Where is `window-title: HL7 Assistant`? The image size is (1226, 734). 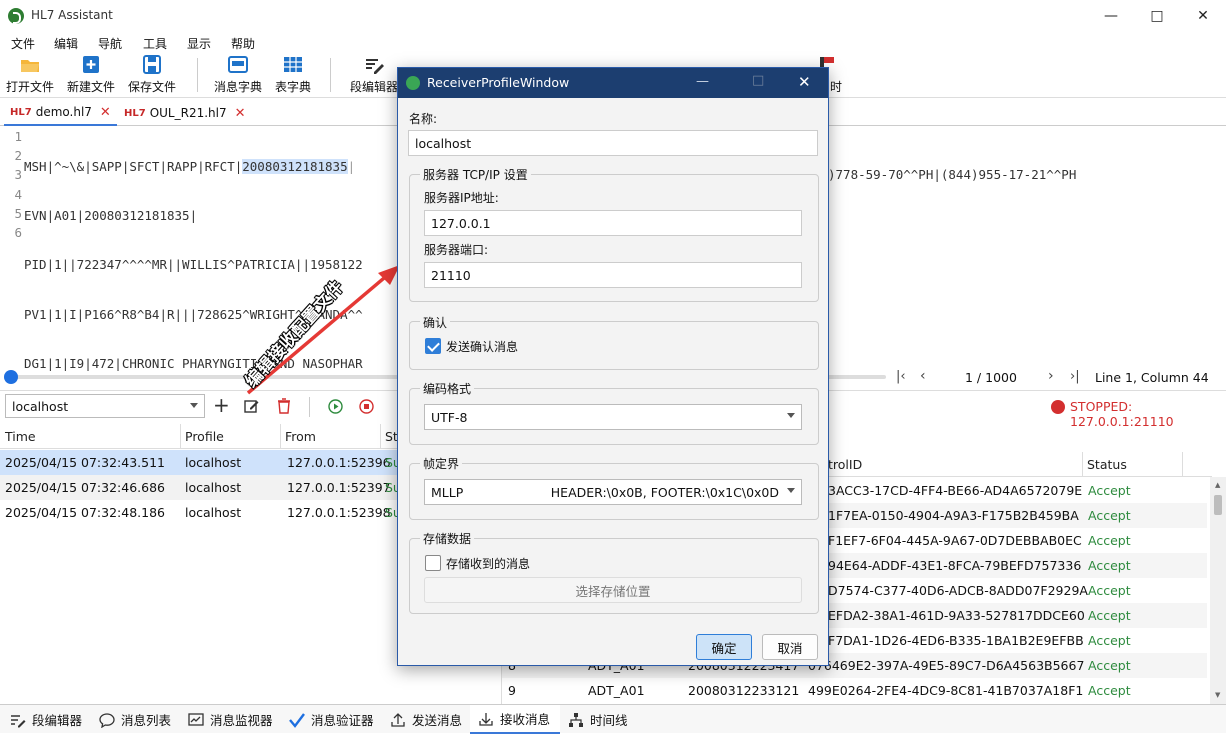
window-title: HL7 Assistant is located at coordinates (72, 15).